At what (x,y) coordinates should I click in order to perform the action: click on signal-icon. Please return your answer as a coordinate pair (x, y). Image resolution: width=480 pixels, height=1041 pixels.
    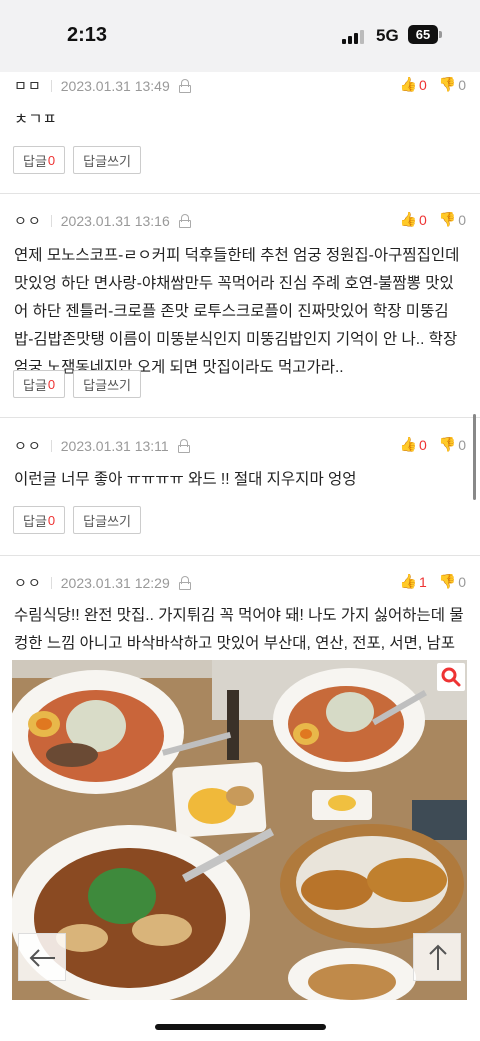
    Looking at the image, I should click on (355, 37).